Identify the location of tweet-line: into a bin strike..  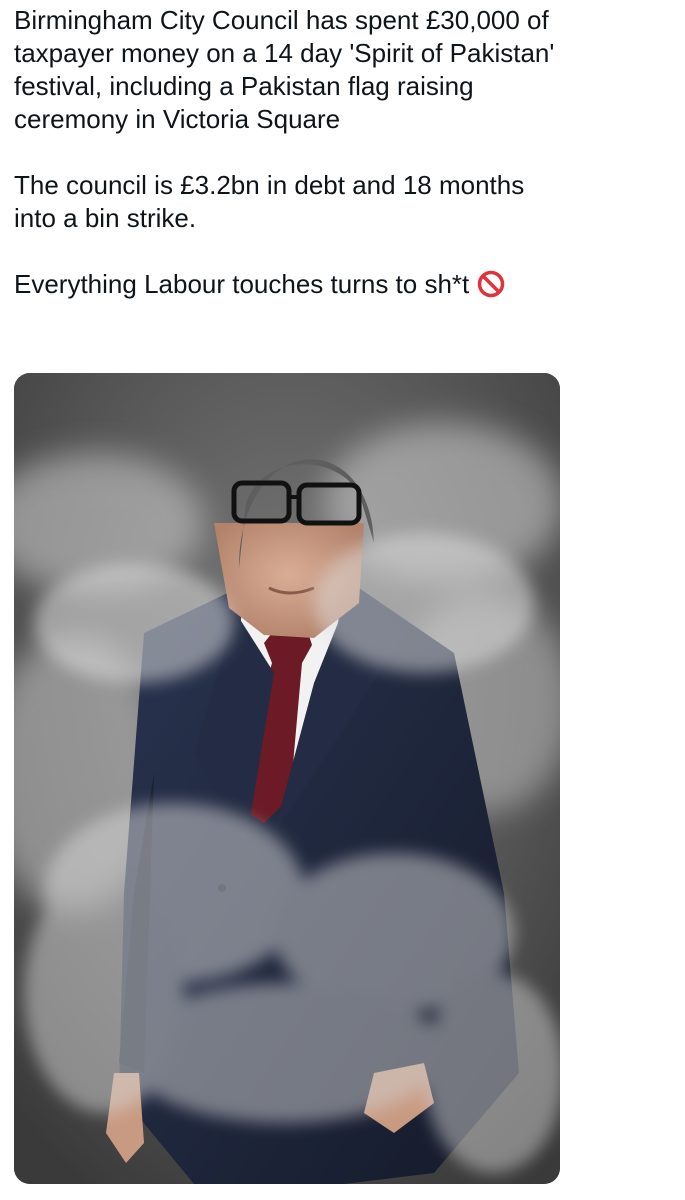
(105, 218).